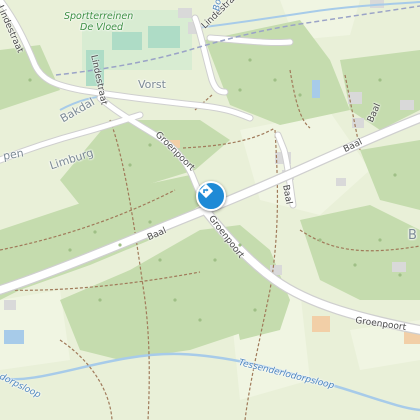 This screenshot has width=420, height=420. I want to click on directions-marker, so click(211, 196).